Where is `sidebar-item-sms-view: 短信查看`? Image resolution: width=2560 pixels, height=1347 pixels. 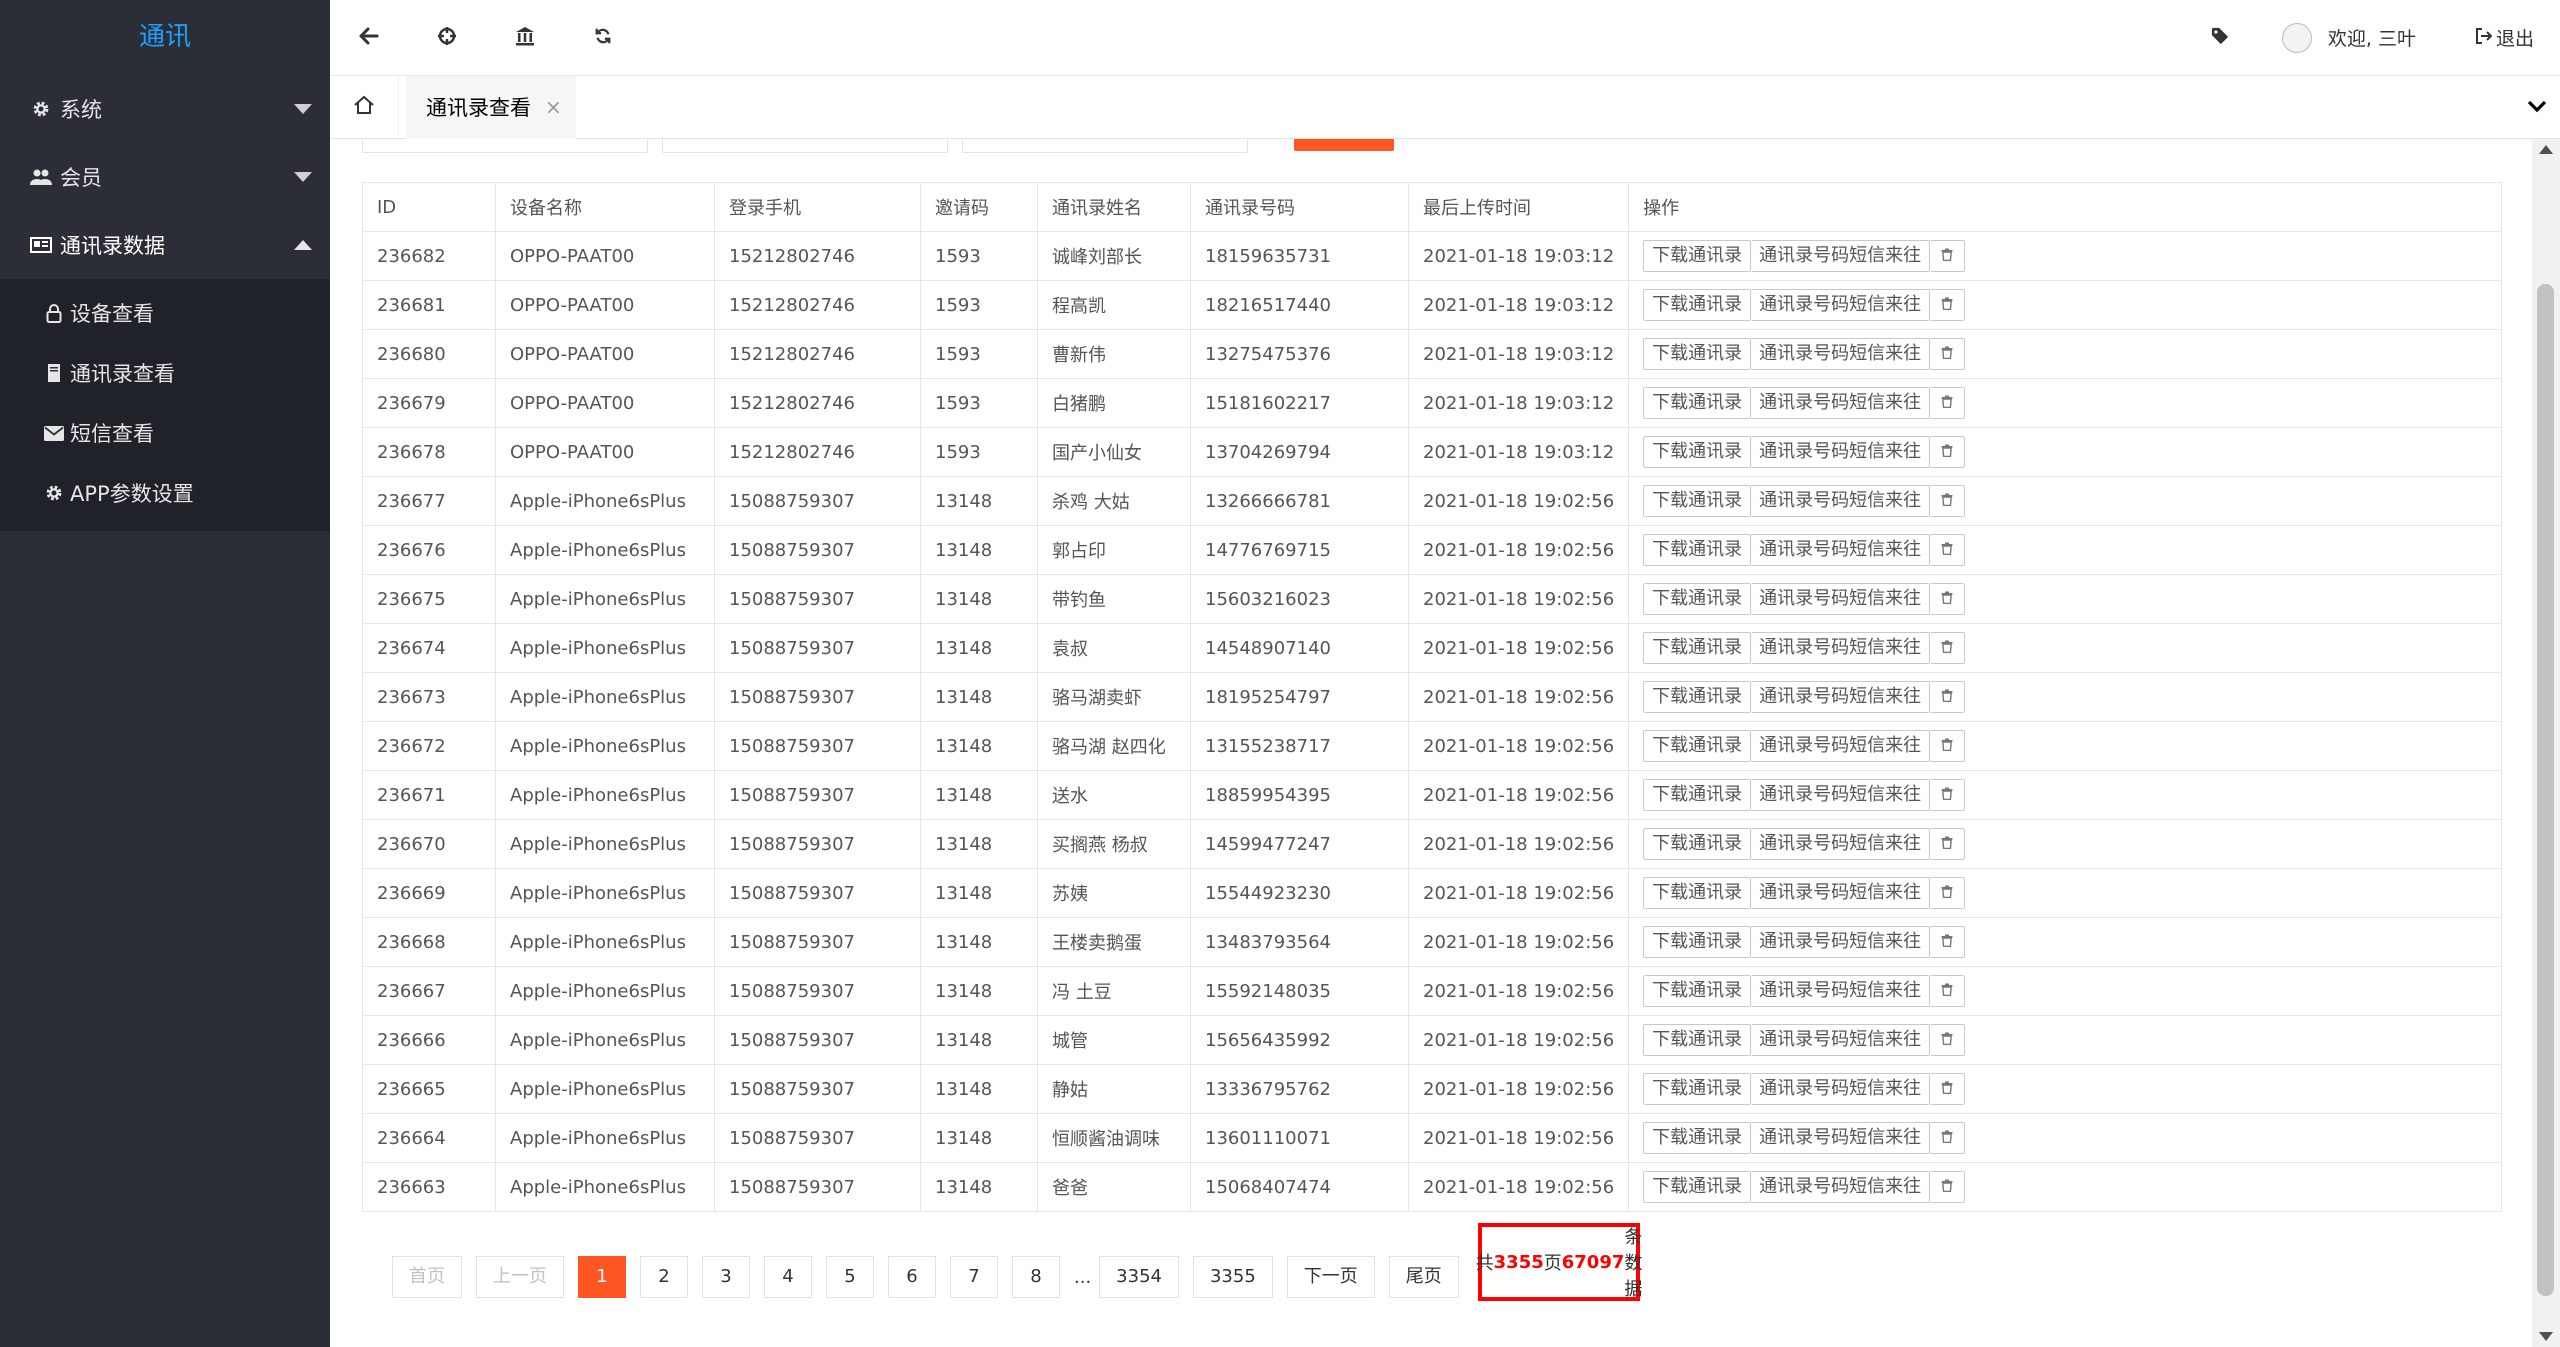
sidebar-item-sms-view: 短信查看 is located at coordinates (165, 433).